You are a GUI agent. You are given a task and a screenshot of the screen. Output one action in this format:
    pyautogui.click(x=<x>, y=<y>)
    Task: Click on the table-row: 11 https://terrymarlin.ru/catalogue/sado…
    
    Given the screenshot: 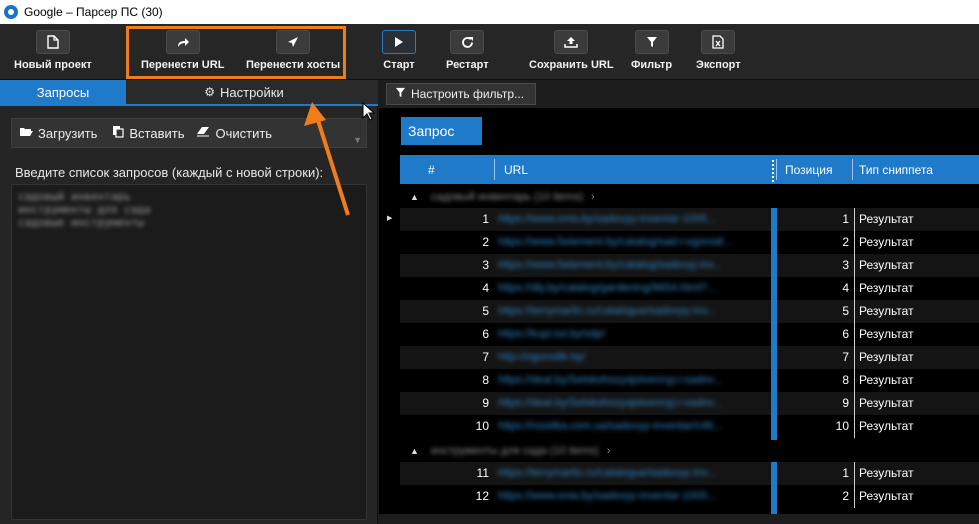 What is the action you would take?
    pyautogui.click(x=689, y=473)
    